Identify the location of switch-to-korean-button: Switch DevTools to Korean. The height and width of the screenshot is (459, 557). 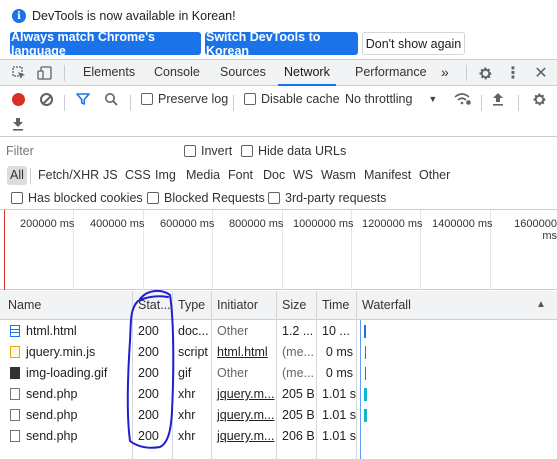
(281, 44).